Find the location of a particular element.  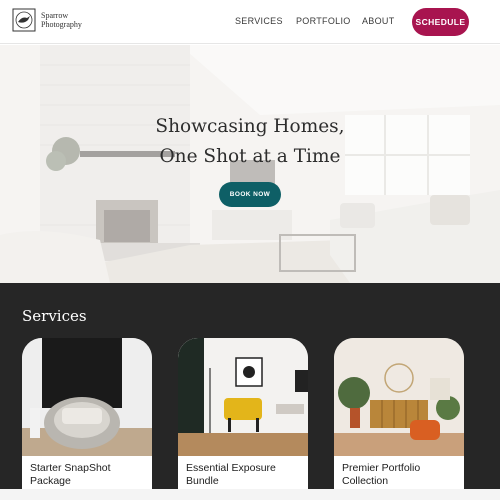

hero-heading: Showcasing Homes, One Shot at a Time is located at coordinates (250, 142).